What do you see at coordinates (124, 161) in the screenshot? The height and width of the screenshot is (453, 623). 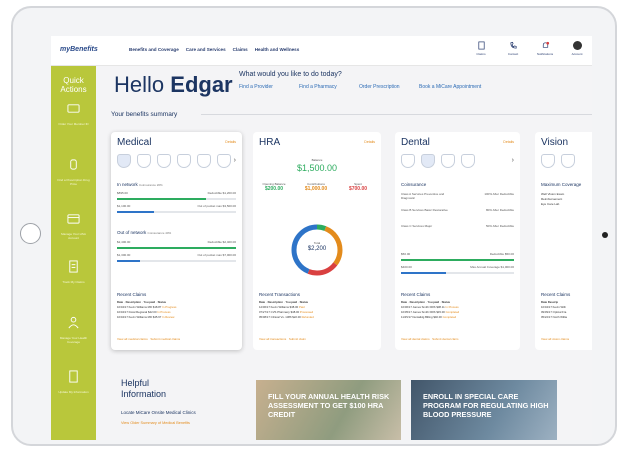 I see `member-family` at bounding box center [124, 161].